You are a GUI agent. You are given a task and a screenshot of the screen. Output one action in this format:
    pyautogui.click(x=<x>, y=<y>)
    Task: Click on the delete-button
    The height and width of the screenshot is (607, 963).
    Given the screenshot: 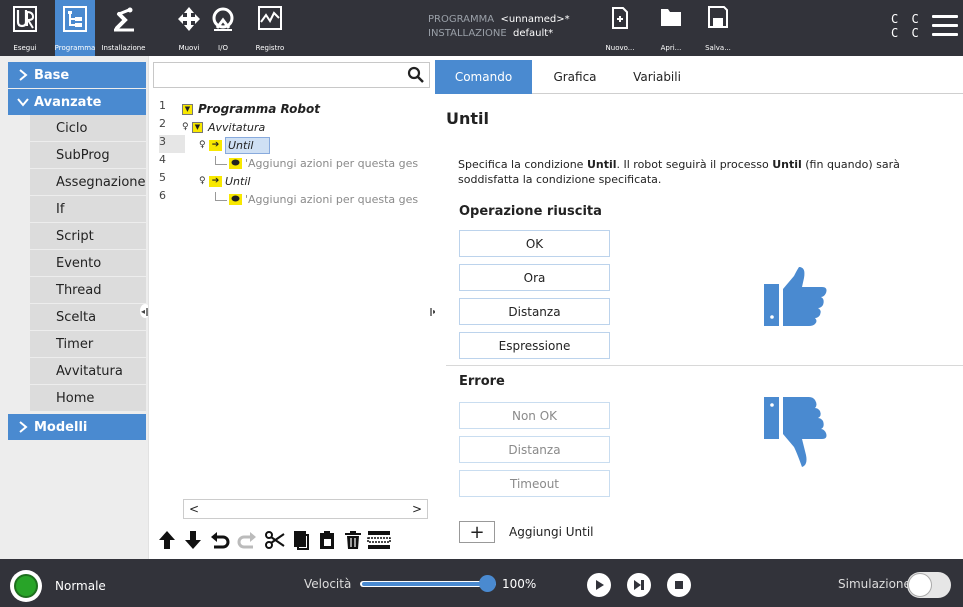 What is the action you would take?
    pyautogui.click(x=353, y=540)
    